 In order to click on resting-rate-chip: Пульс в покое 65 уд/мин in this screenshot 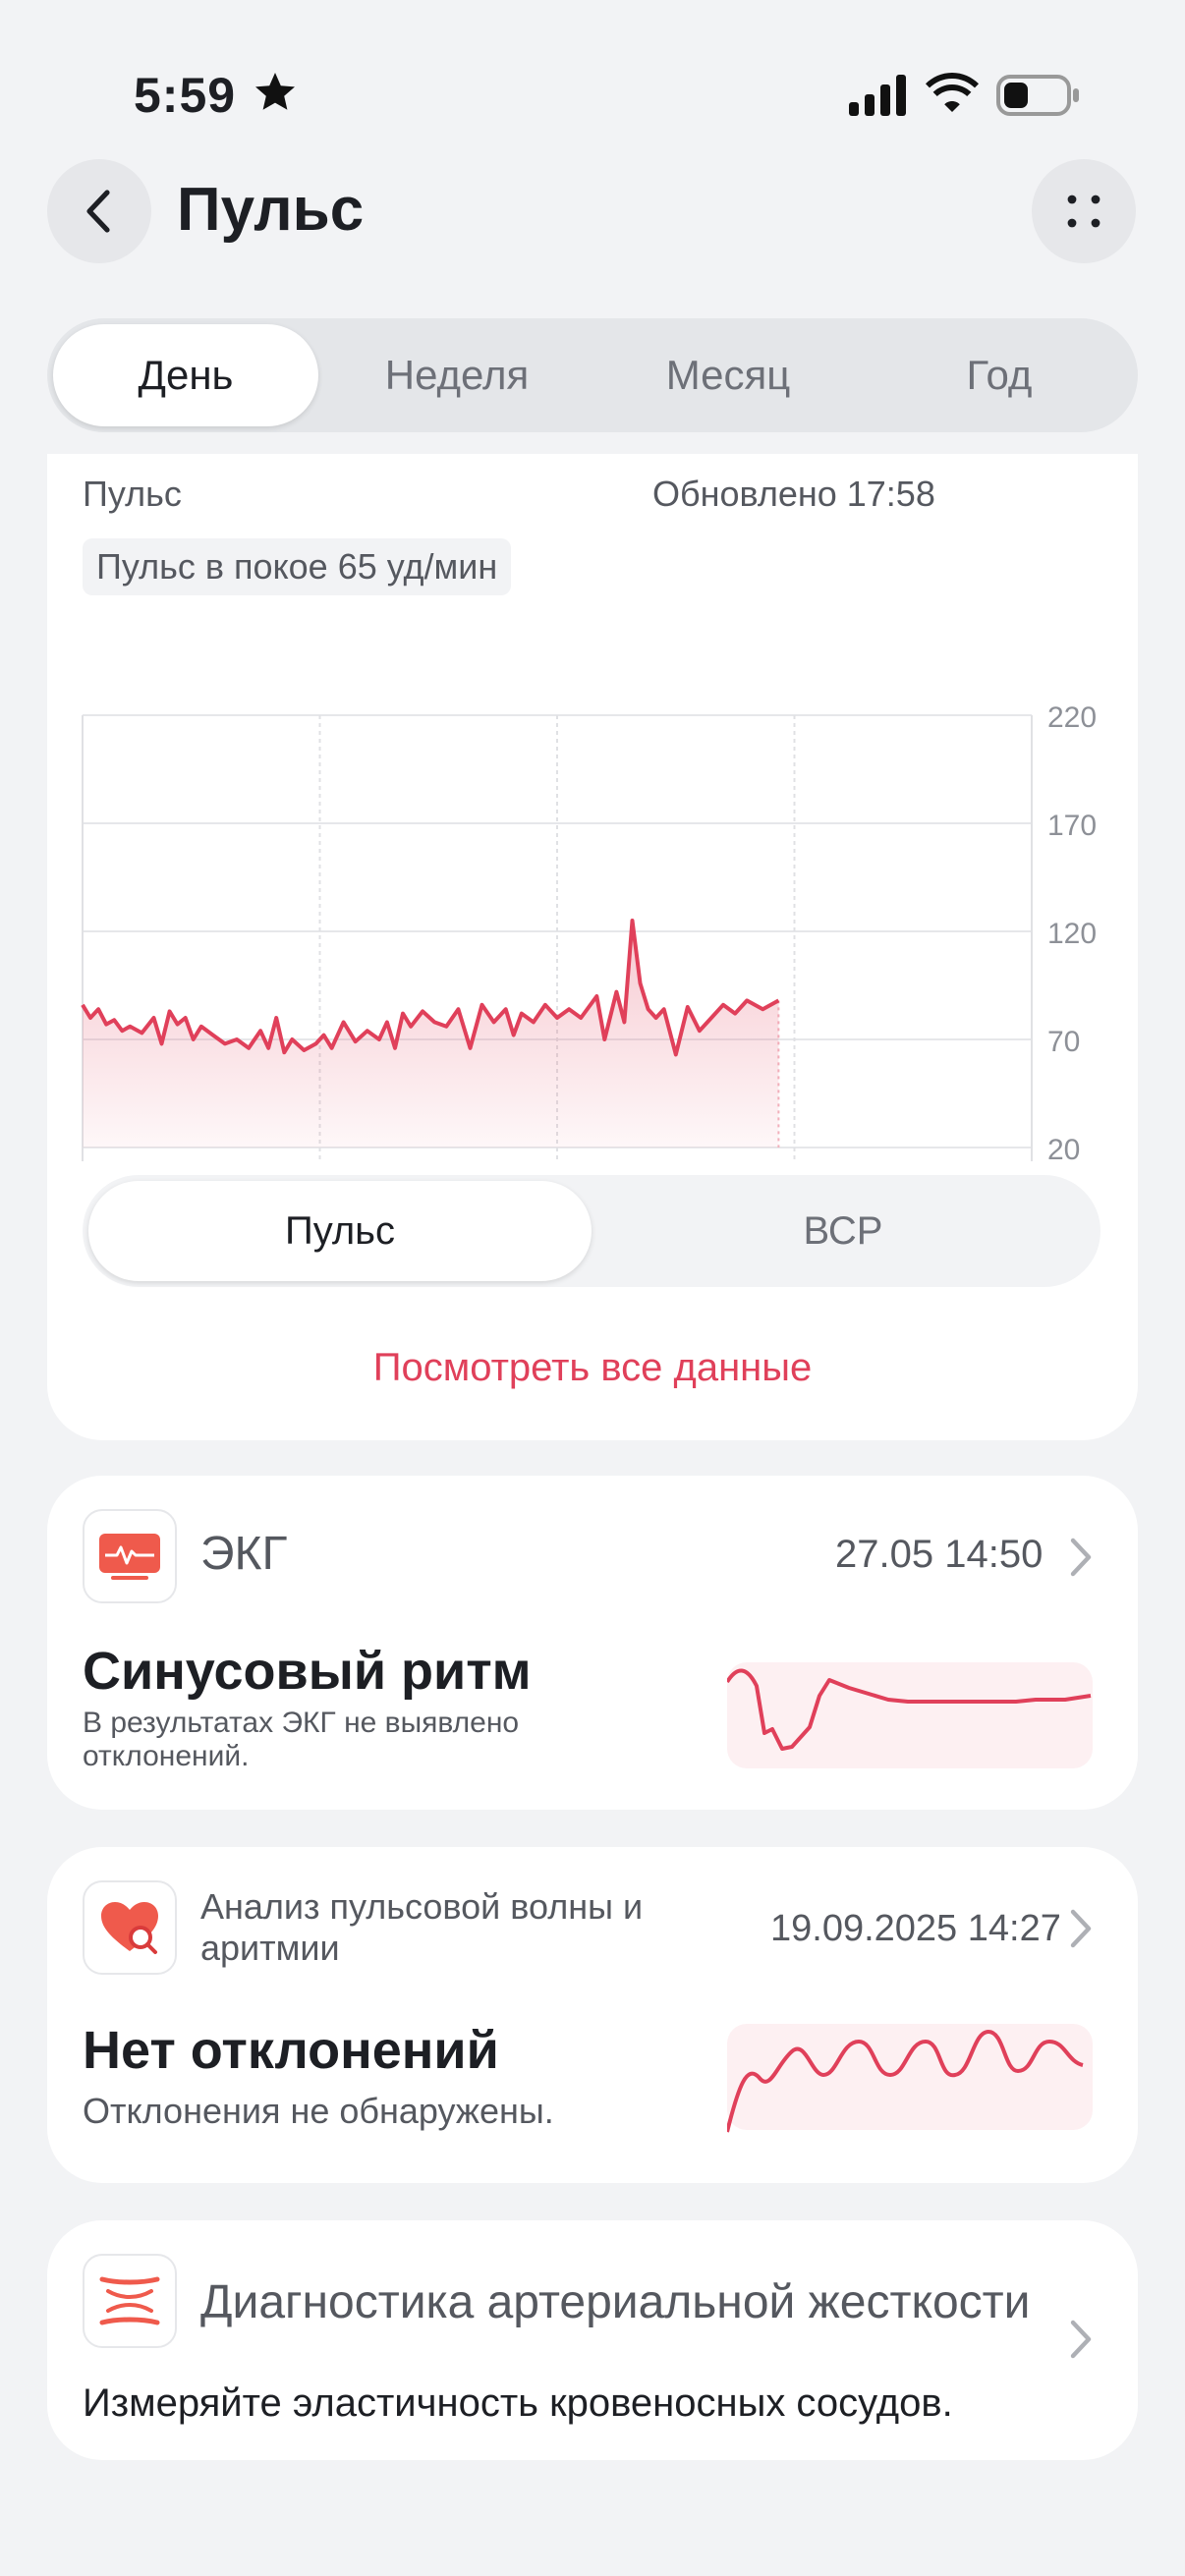, I will do `click(297, 566)`.